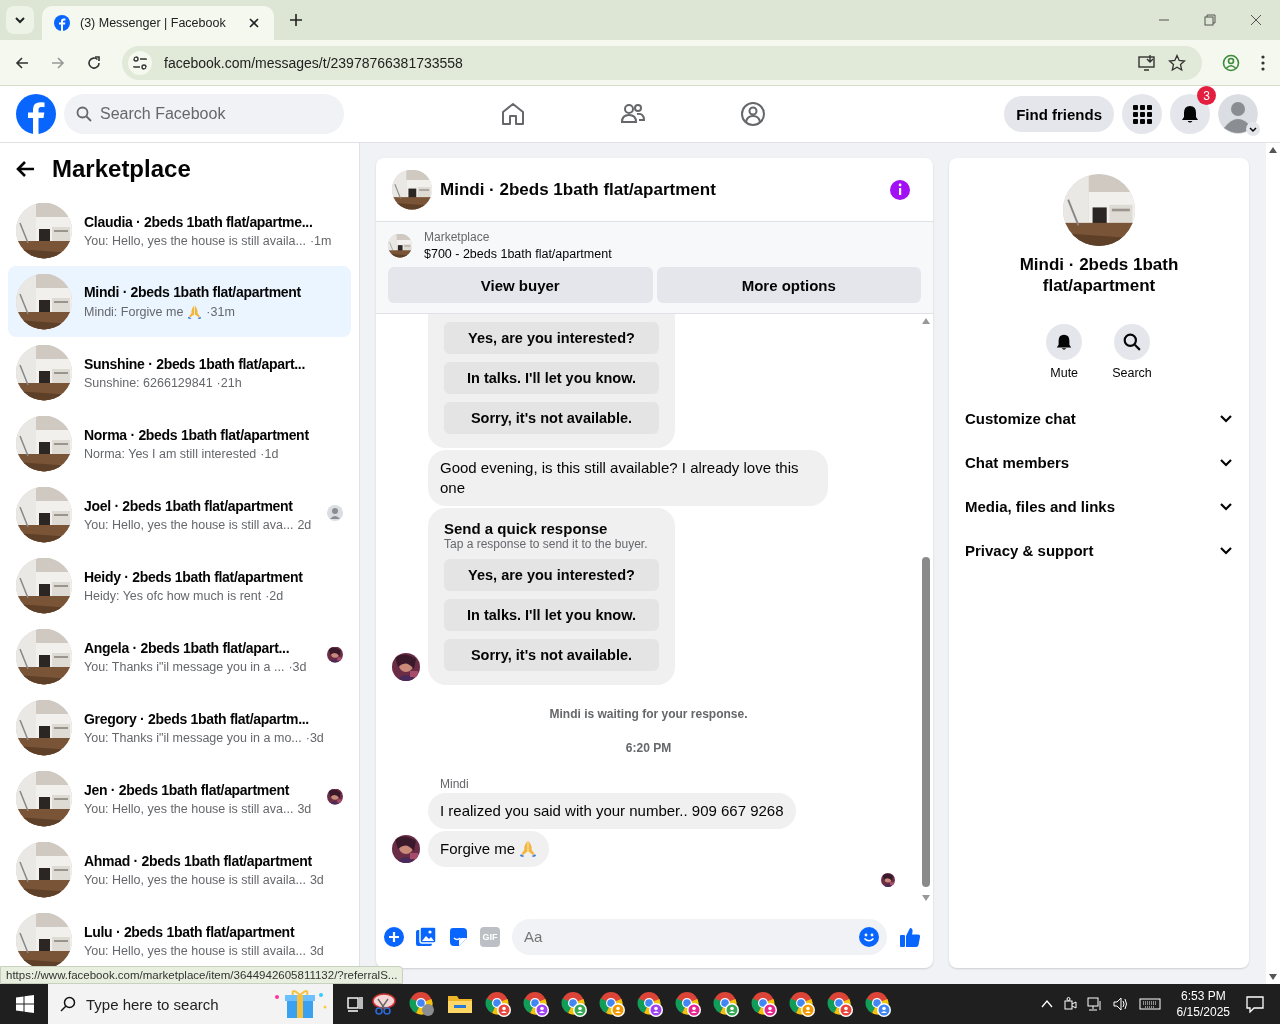 The width and height of the screenshot is (1280, 1024). What do you see at coordinates (788, 285) in the screenshot?
I see `listing-button: More options` at bounding box center [788, 285].